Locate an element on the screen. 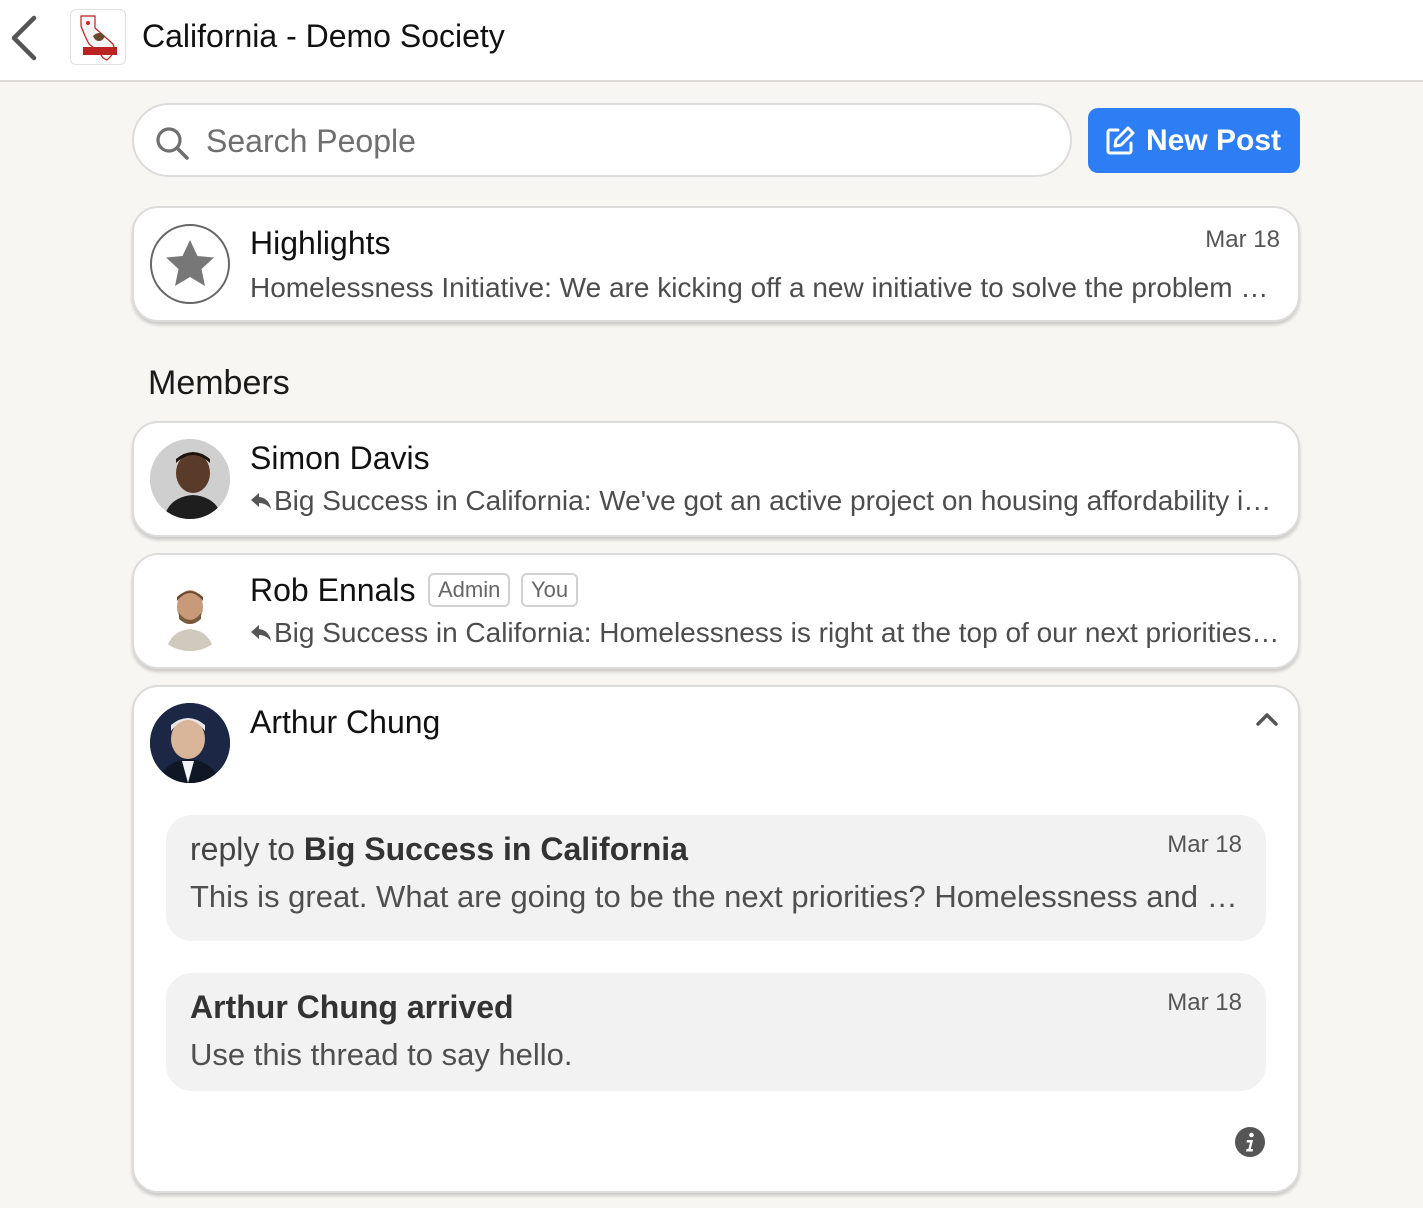 The image size is (1423, 1208). group-logo is located at coordinates (98, 37).